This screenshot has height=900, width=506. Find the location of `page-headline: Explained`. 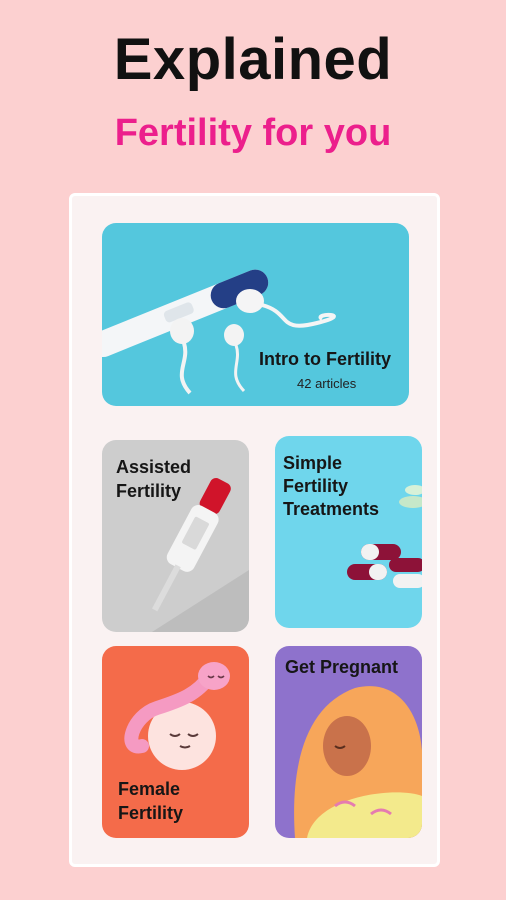

page-headline: Explained is located at coordinates (253, 59).